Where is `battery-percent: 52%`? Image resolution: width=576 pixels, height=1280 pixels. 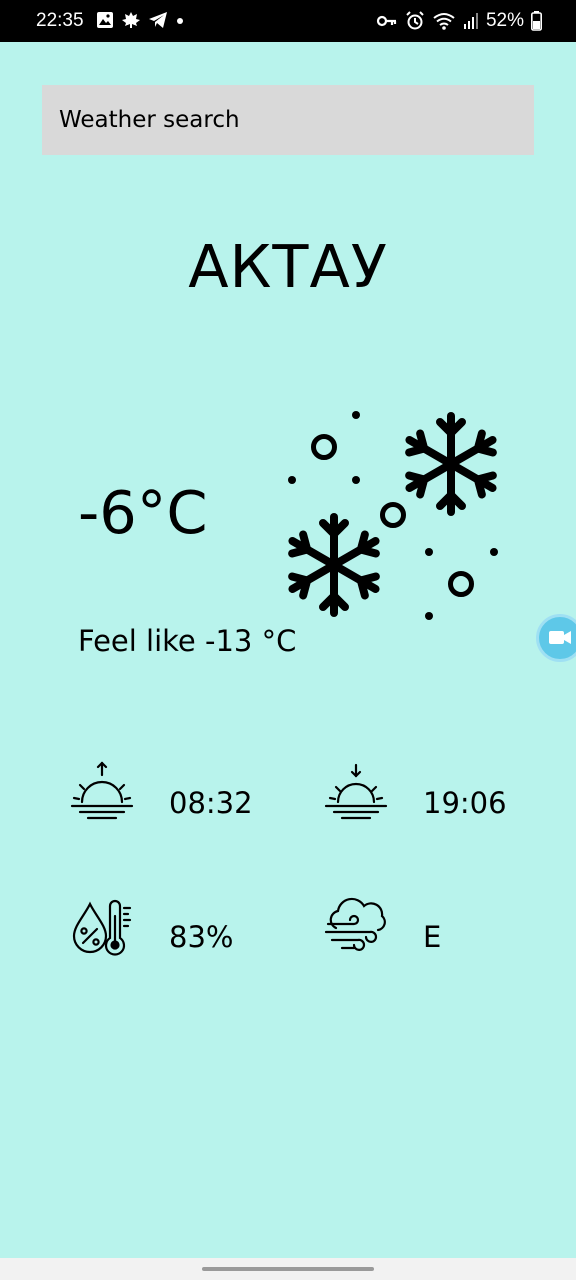
battery-percent: 52% is located at coordinates (504, 20).